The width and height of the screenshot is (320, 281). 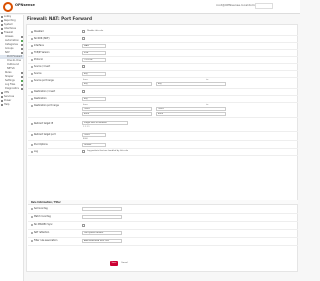 What do you see at coordinates (86, 80) in the screenshot?
I see `source-from-label: from:` at bounding box center [86, 80].